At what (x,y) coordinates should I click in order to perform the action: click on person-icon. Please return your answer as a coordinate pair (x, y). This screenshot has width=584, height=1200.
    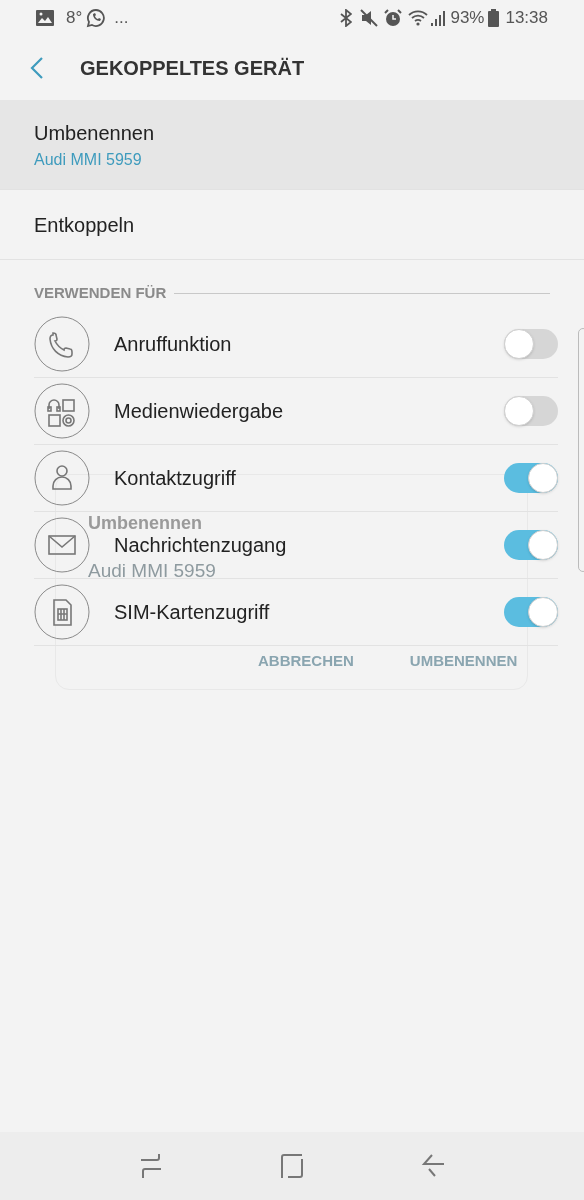
    Looking at the image, I should click on (62, 477).